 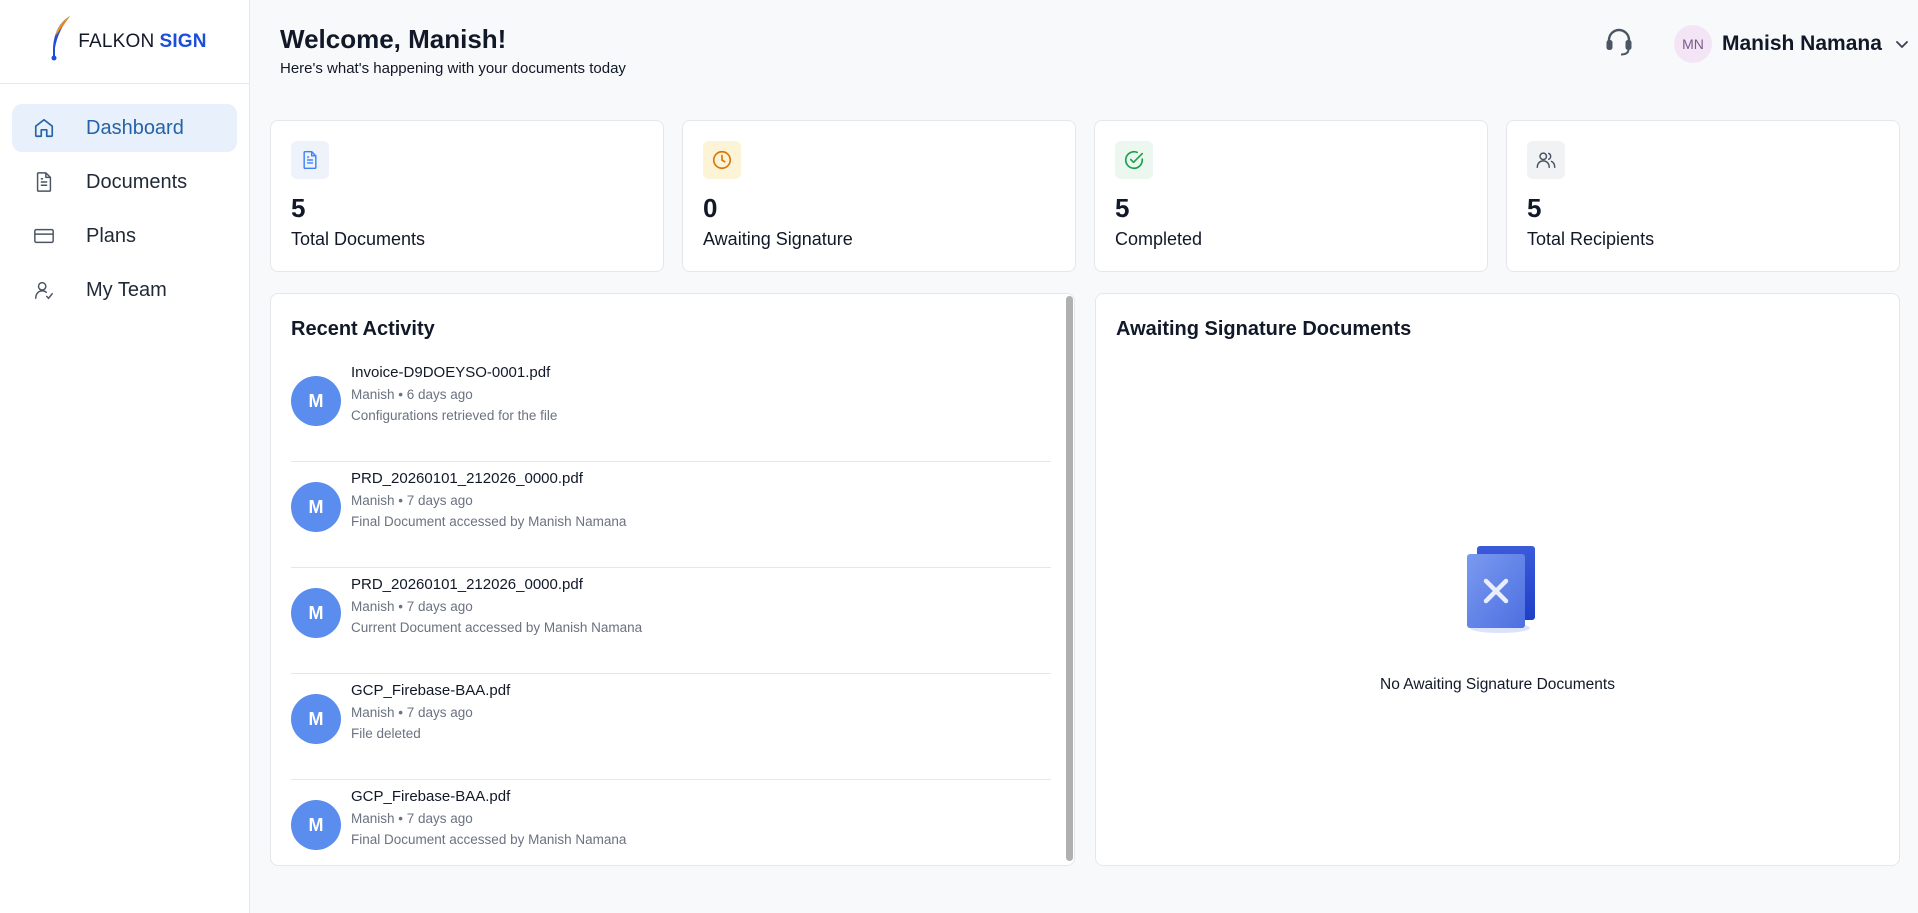 I want to click on sidebar-item-my-team: My Team, so click(x=124, y=290).